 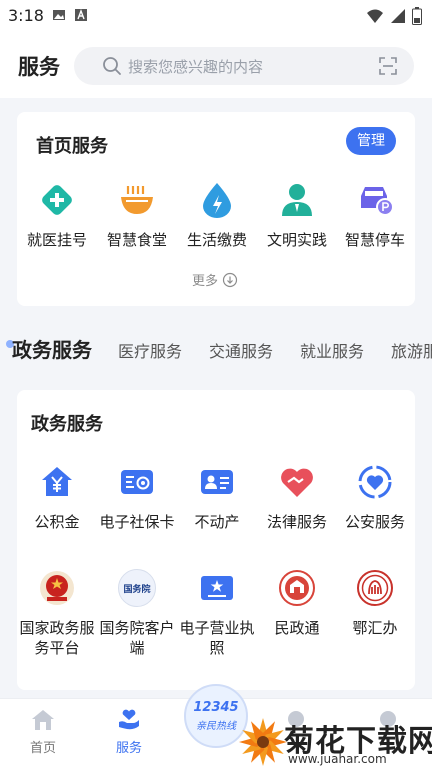 What do you see at coordinates (337, 759) in the screenshot?
I see `watermark-url: www.juahar.com` at bounding box center [337, 759].